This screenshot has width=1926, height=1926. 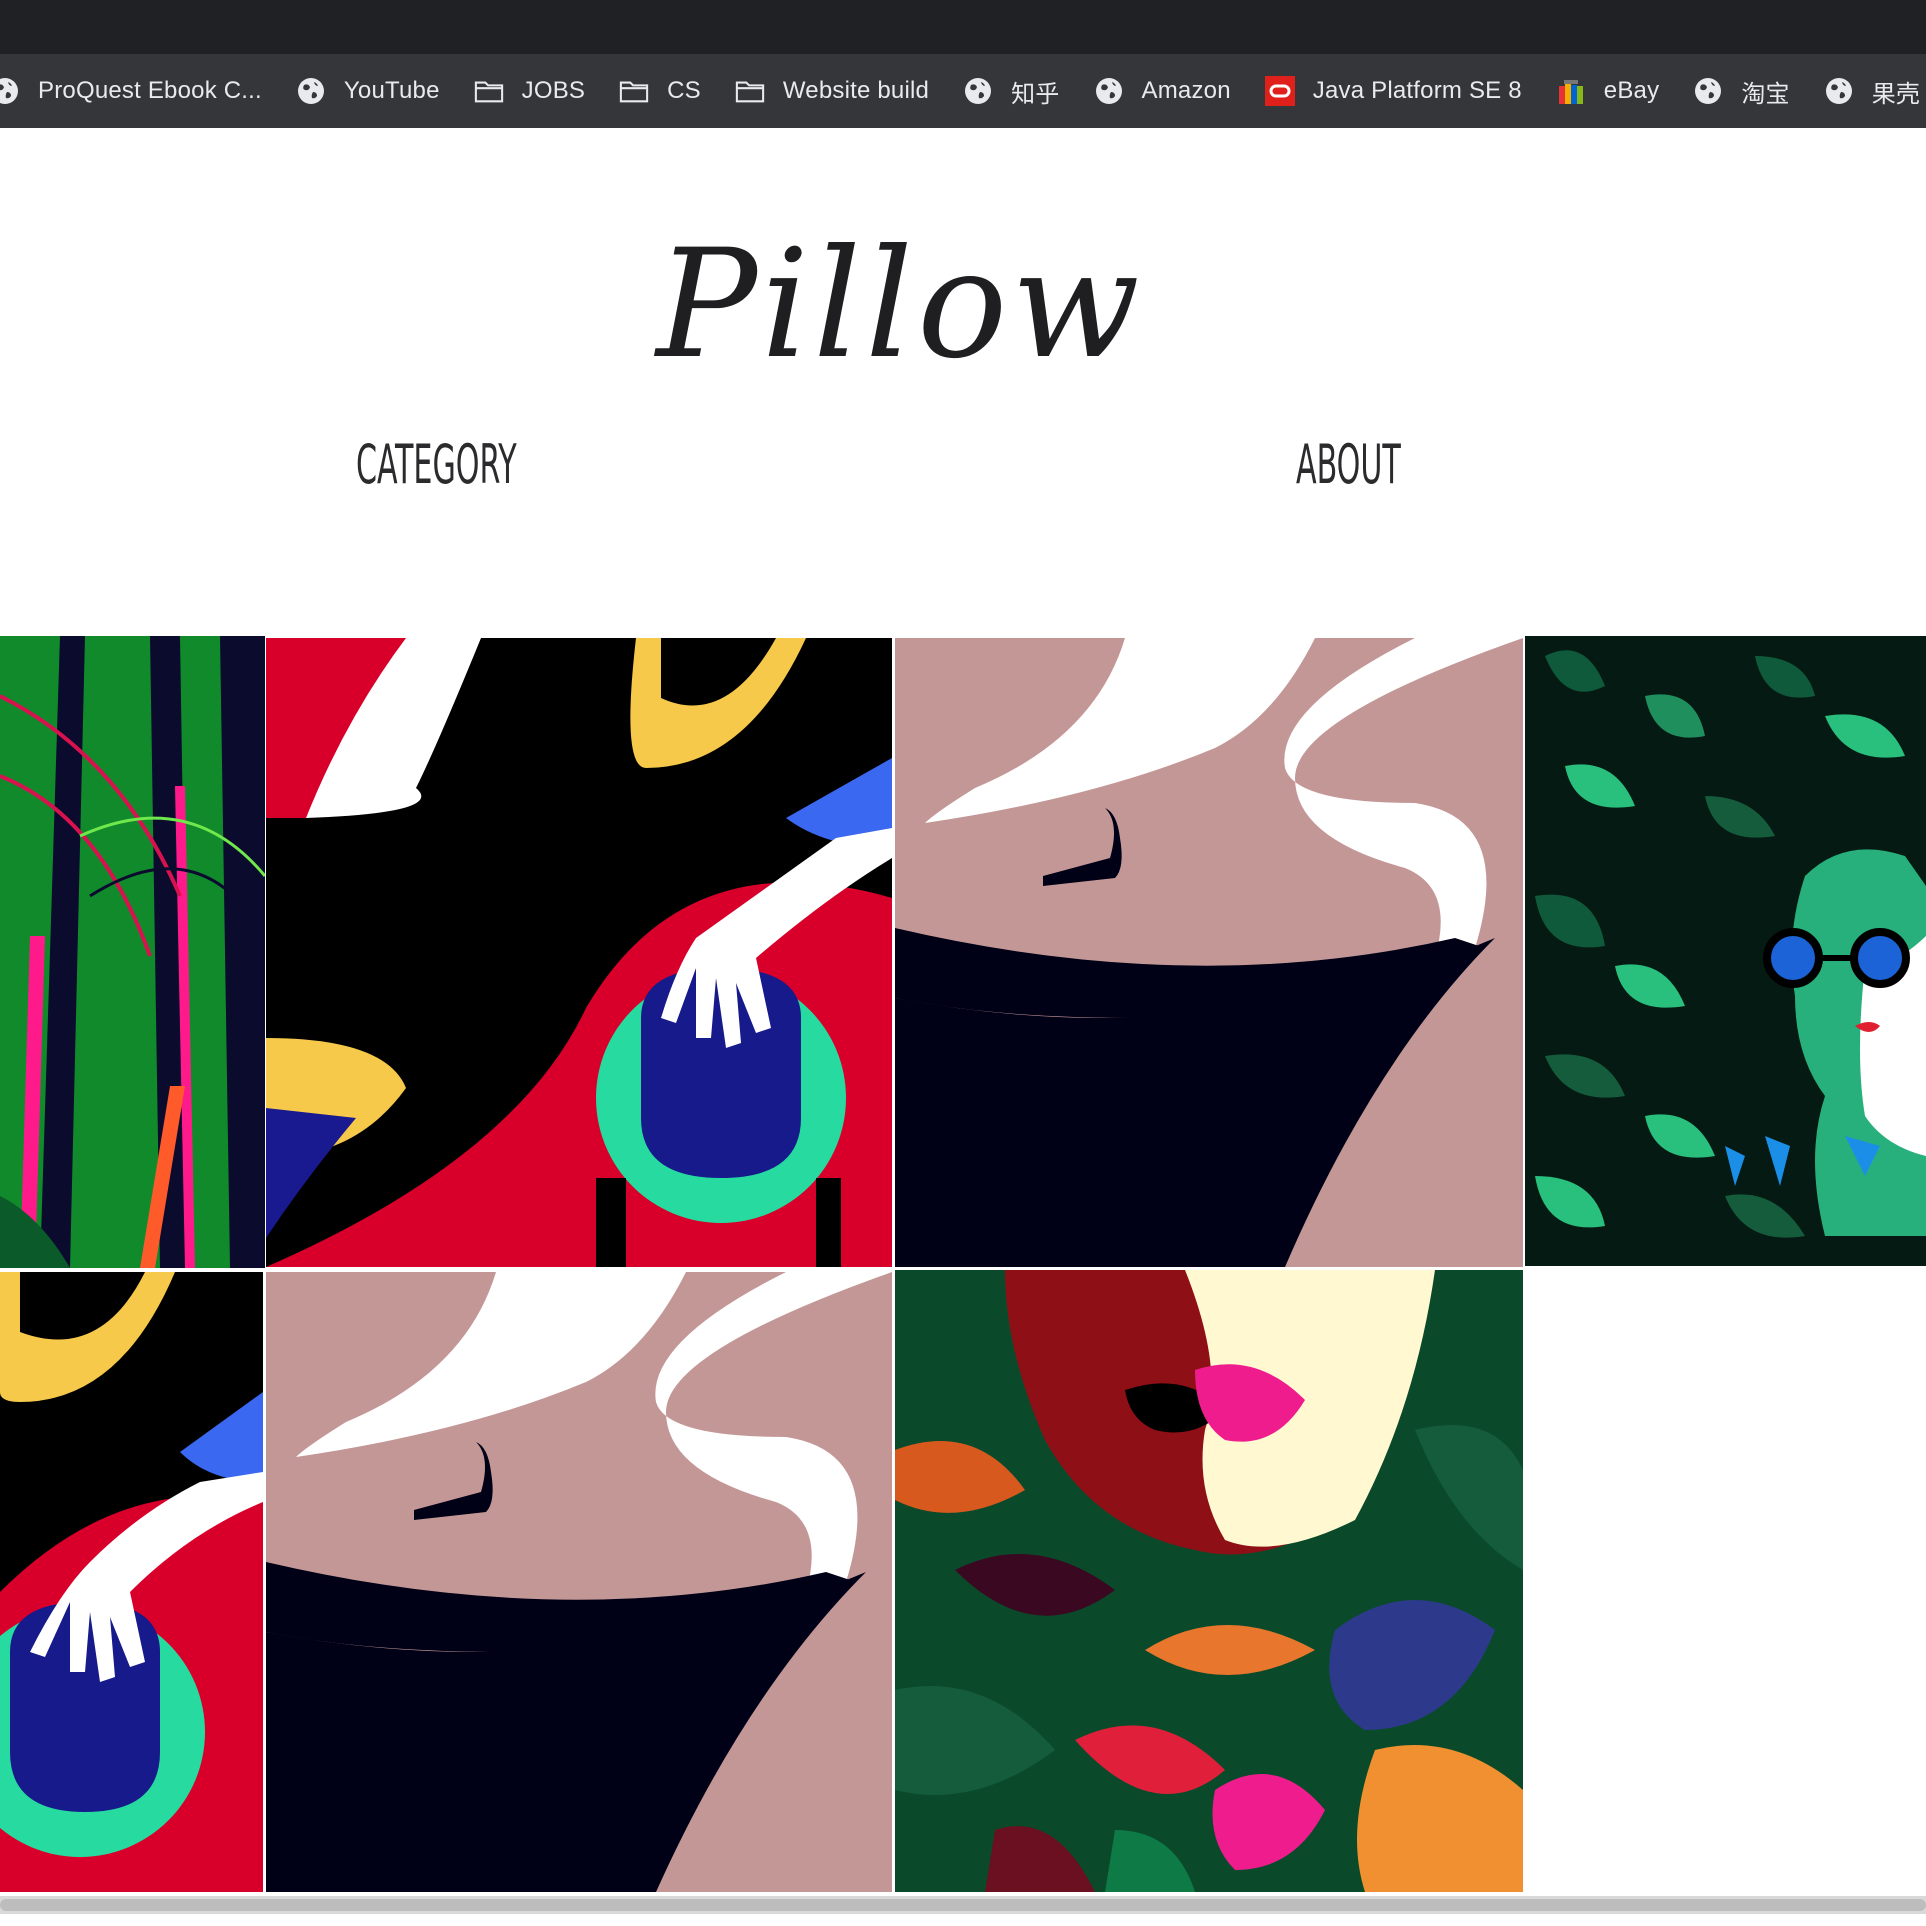 I want to click on oracle-icon, so click(x=1279, y=91).